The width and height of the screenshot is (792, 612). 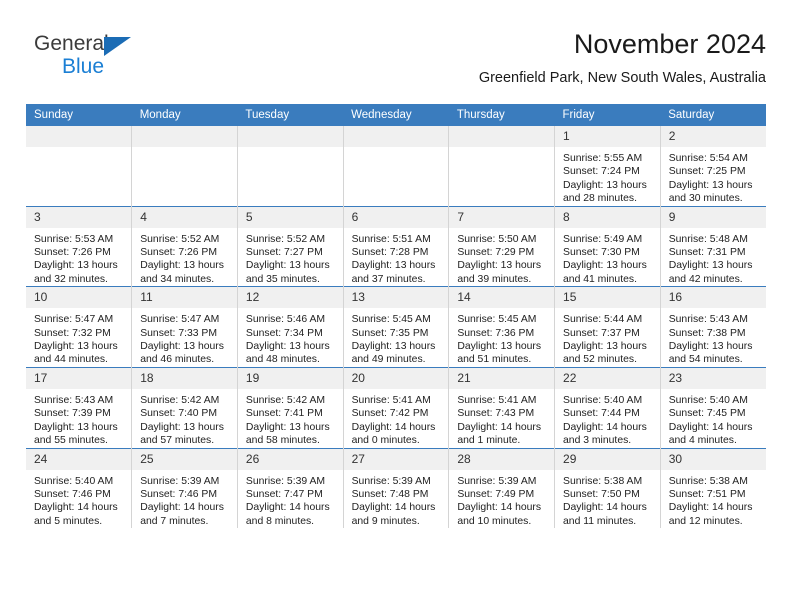 I want to click on sunrise-text: Sunrise: 5:47 AM, so click(x=180, y=320).